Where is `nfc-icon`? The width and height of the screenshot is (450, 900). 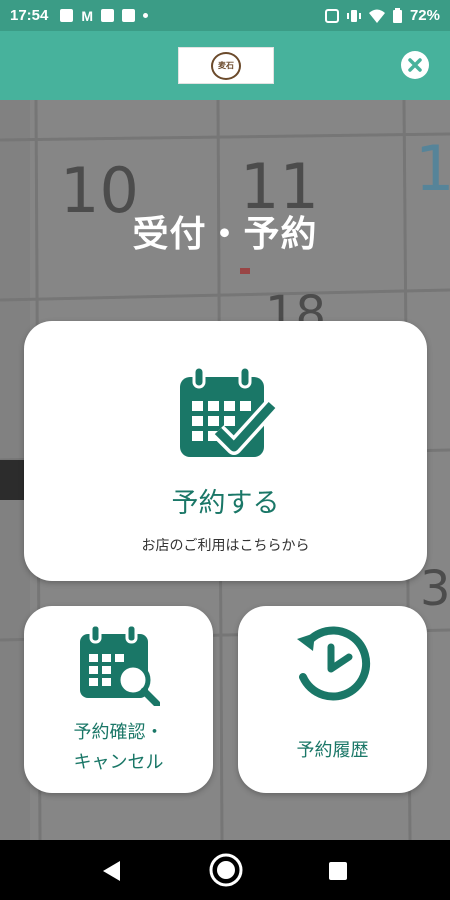
nfc-icon is located at coordinates (331, 15).